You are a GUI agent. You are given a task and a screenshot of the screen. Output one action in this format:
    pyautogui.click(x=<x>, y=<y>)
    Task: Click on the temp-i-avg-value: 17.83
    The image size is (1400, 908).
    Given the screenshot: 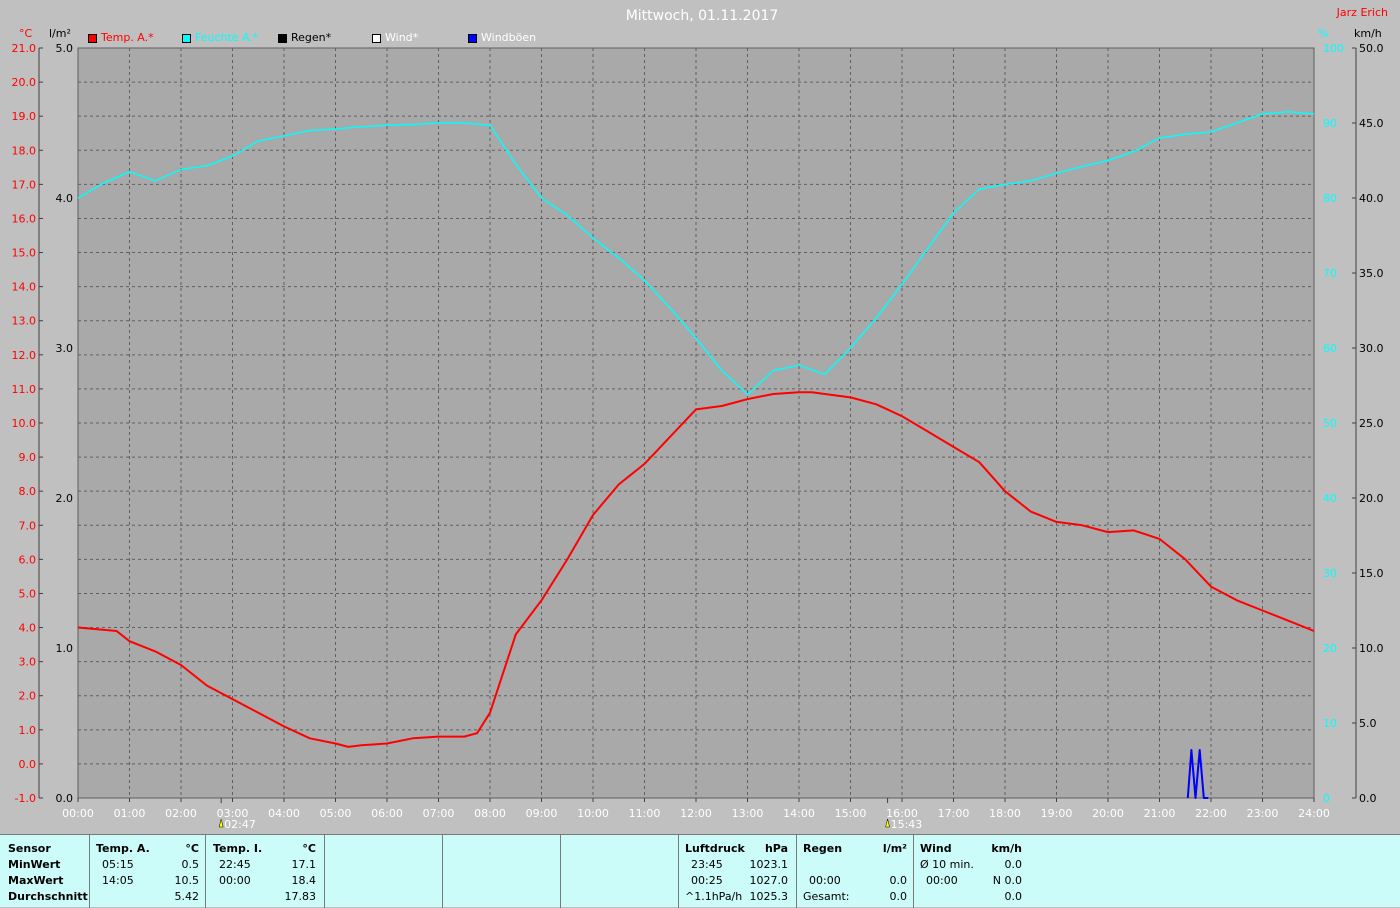 What is the action you would take?
    pyautogui.click(x=300, y=896)
    